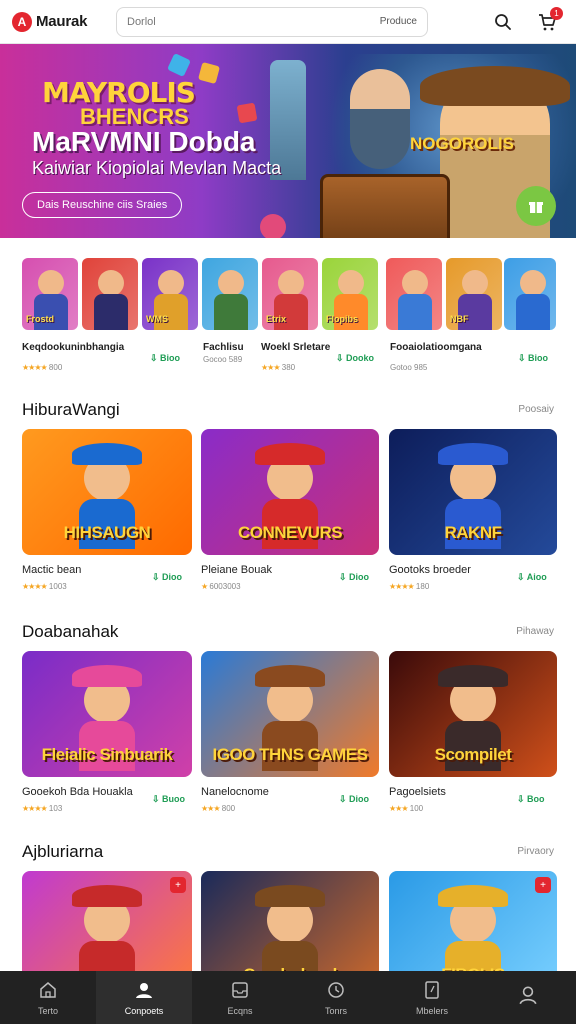  What do you see at coordinates (102, 205) in the screenshot?
I see `hero-cta-button: Dais Reuschine ciis Sraies` at bounding box center [102, 205].